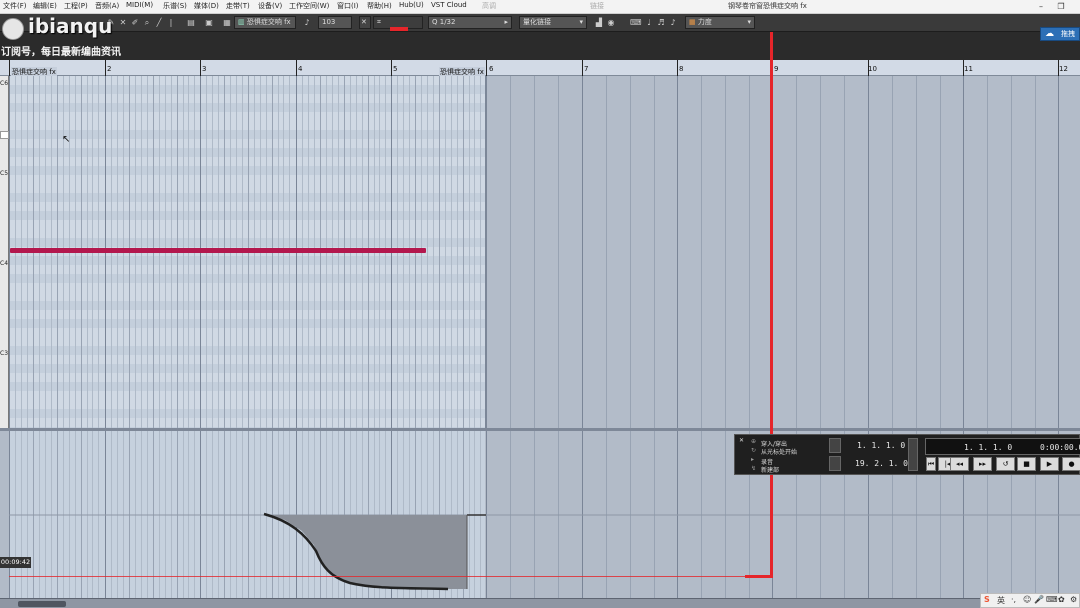 The width and height of the screenshot is (1080, 608). What do you see at coordinates (1052, 599) in the screenshot?
I see `keyboard-icon: ⌨` at bounding box center [1052, 599].